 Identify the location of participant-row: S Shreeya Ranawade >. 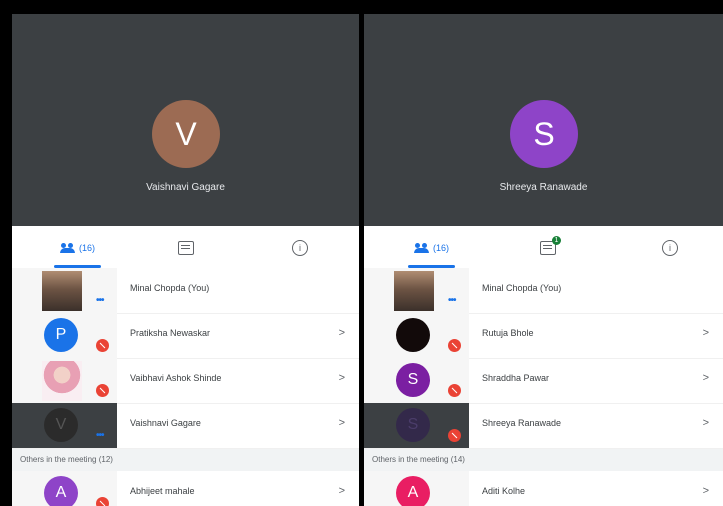
(543, 426).